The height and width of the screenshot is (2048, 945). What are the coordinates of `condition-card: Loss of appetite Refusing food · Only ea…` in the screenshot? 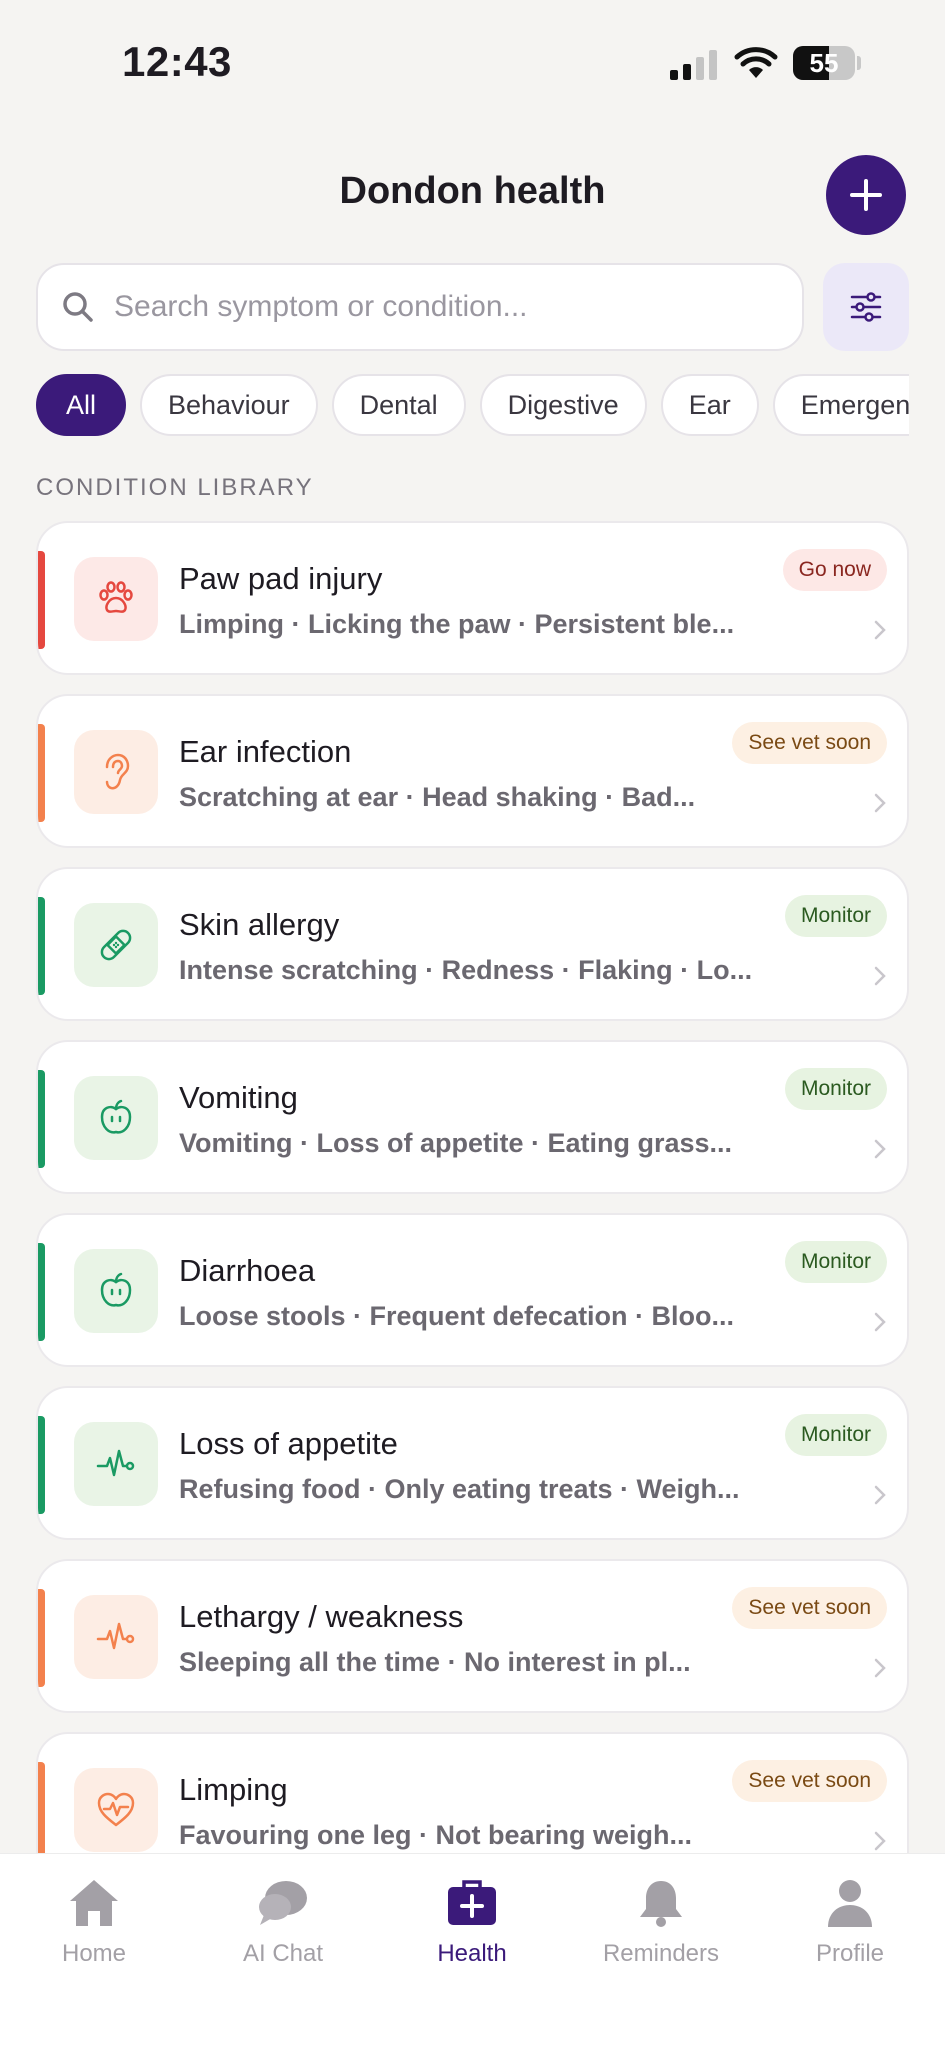 It's located at (472, 1463).